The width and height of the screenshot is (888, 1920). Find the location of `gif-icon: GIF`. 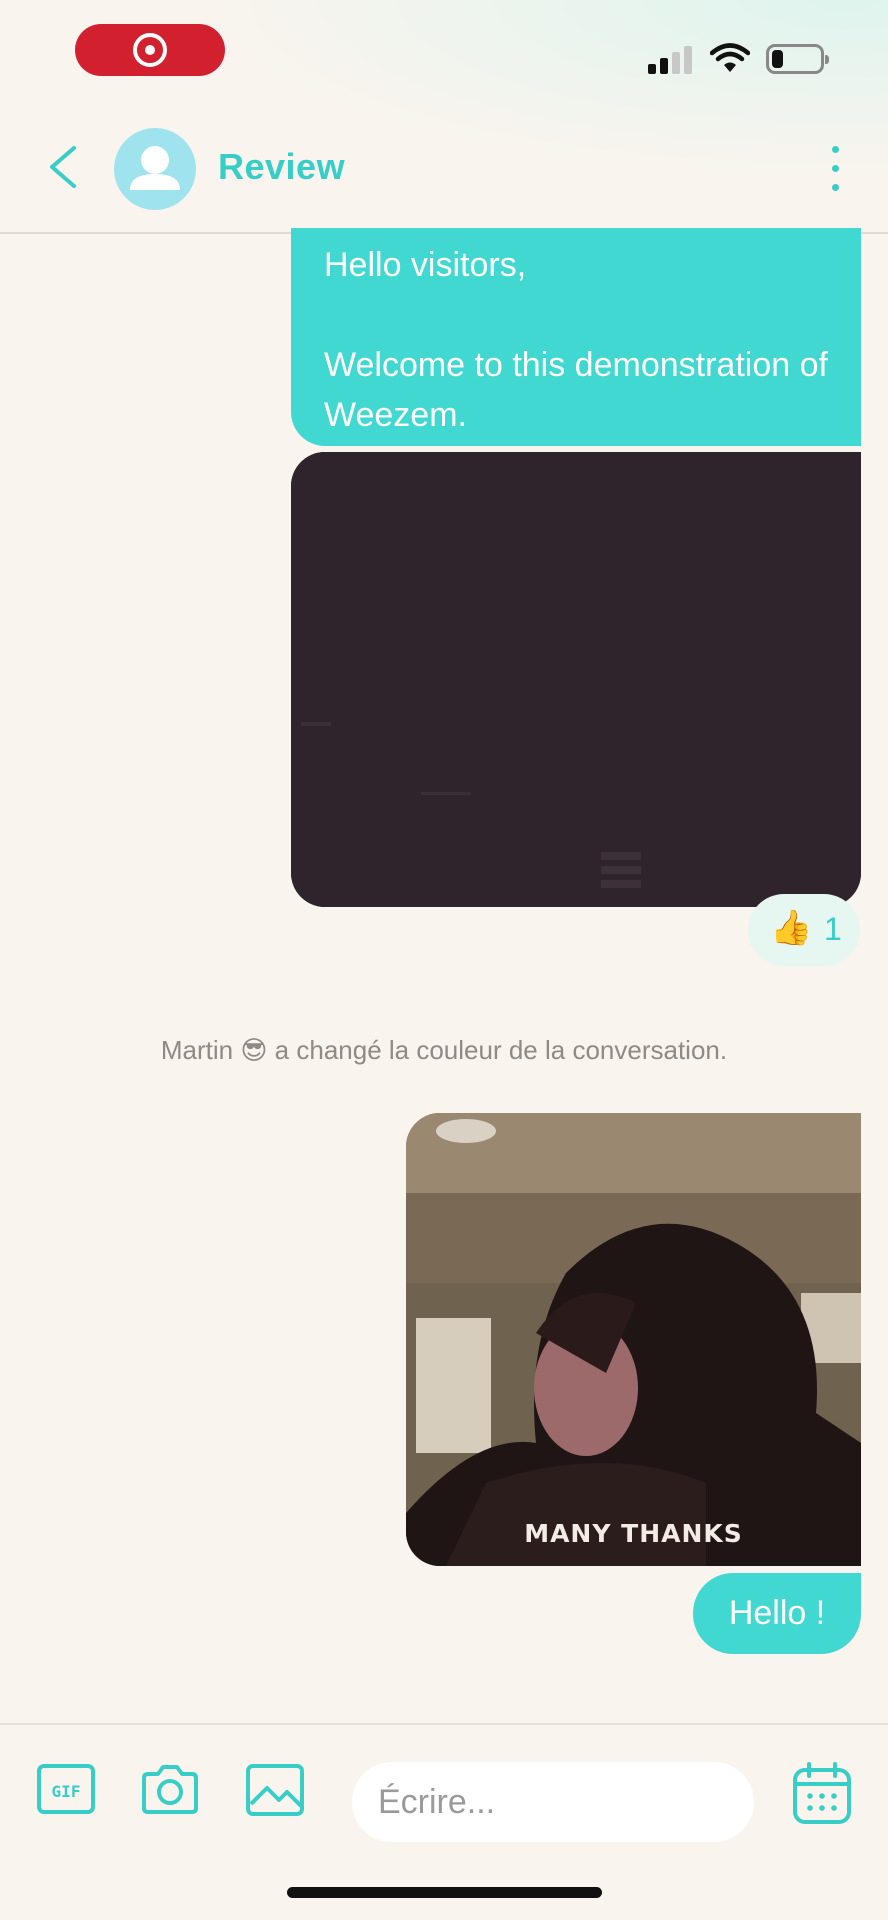

gif-icon: GIF is located at coordinates (66, 1789).